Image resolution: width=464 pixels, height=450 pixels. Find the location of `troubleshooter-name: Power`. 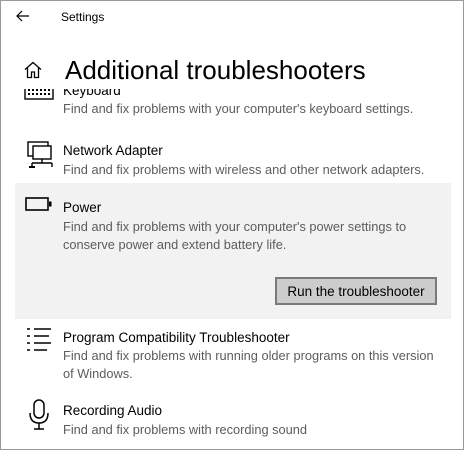

troubleshooter-name: Power is located at coordinates (82, 207).